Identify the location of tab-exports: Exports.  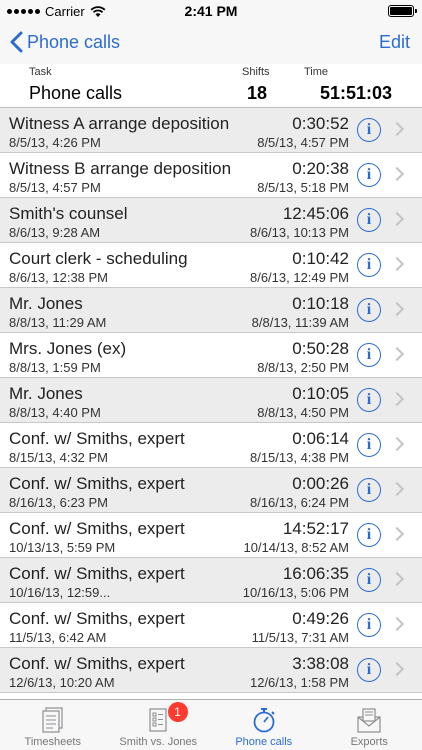
(369, 725).